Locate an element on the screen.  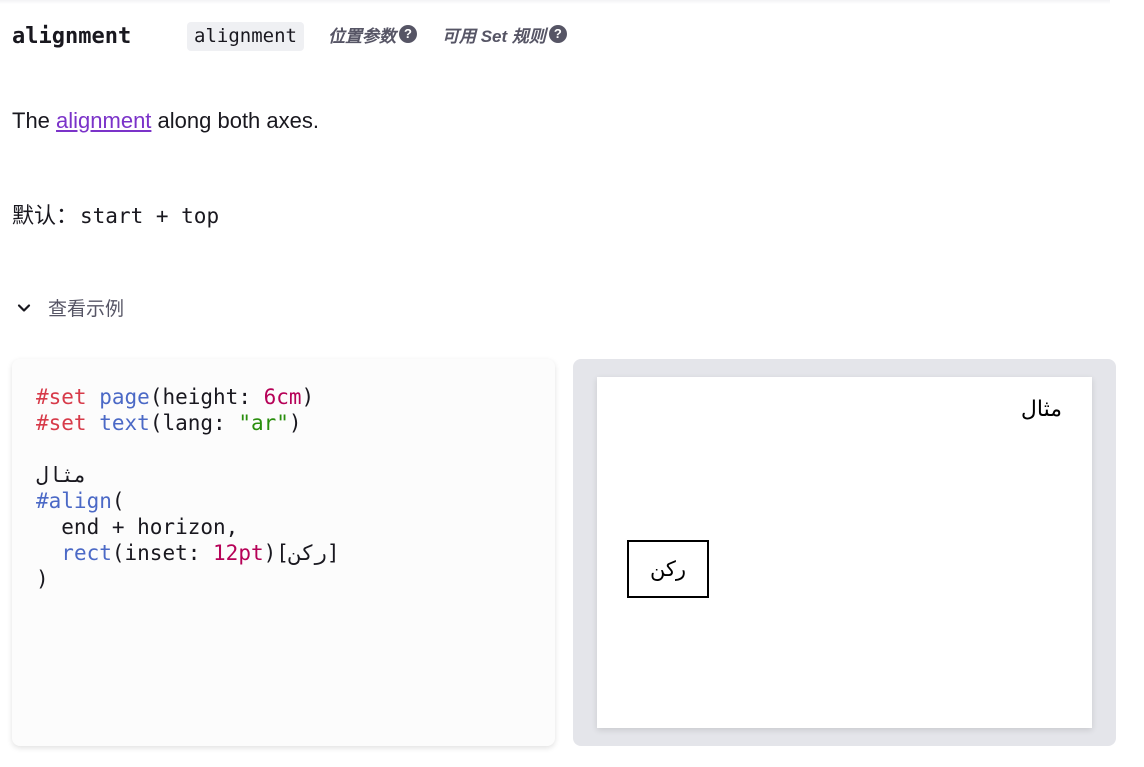
parameter-name: alignment is located at coordinates (72, 36).